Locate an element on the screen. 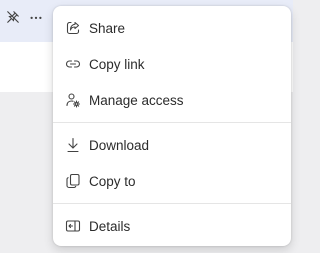 This screenshot has height=253, width=320. menu-item-label: Details is located at coordinates (110, 226).